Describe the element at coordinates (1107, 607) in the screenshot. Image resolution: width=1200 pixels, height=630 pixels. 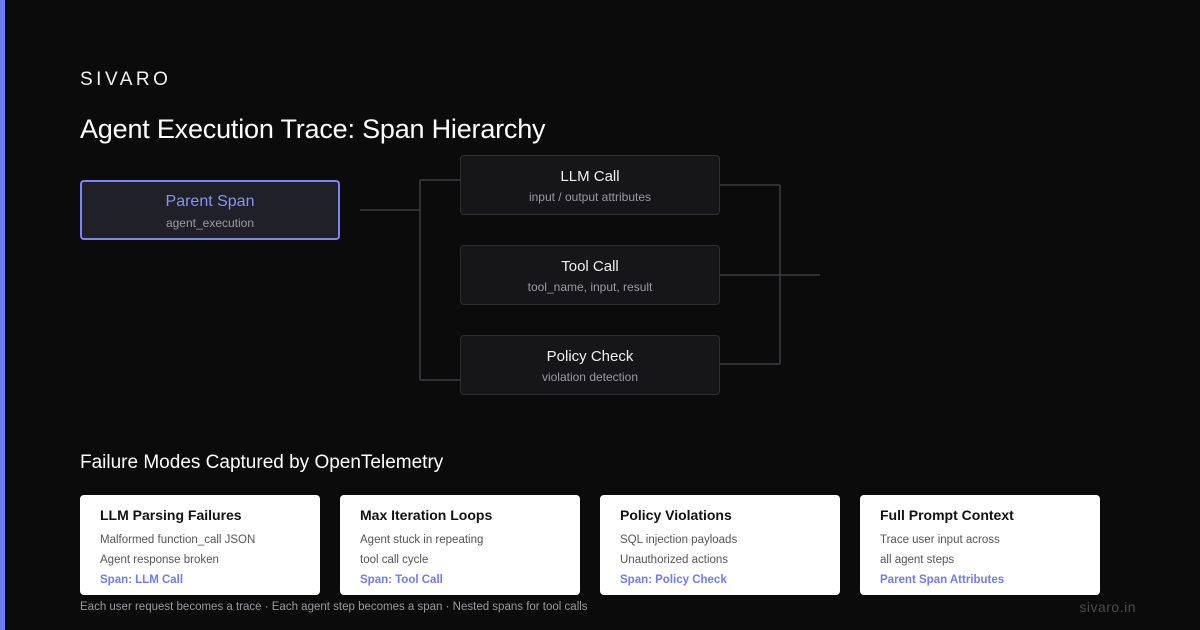
I see `footer-domain: sivaro.in` at that location.